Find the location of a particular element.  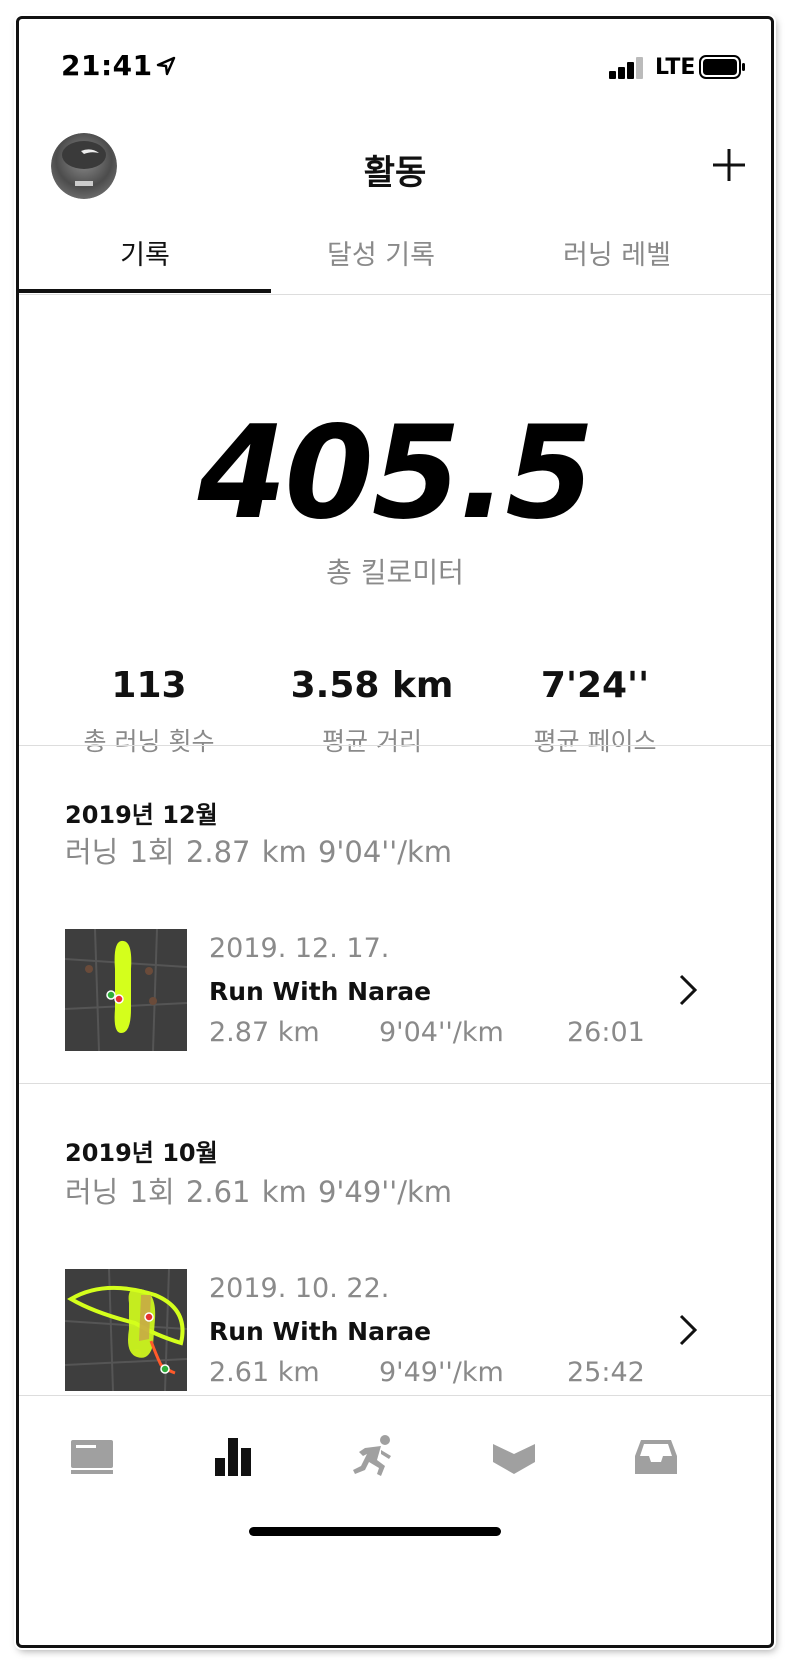

month-summary: 러닝 1회 2.87 km 9'04''/km is located at coordinates (259, 852).